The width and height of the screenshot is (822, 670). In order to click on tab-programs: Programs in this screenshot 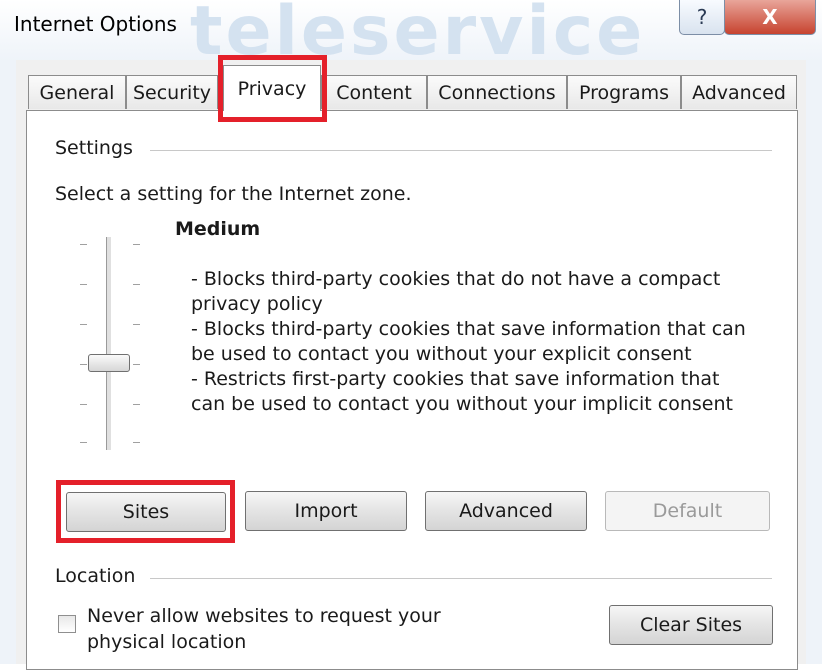, I will do `click(624, 92)`.